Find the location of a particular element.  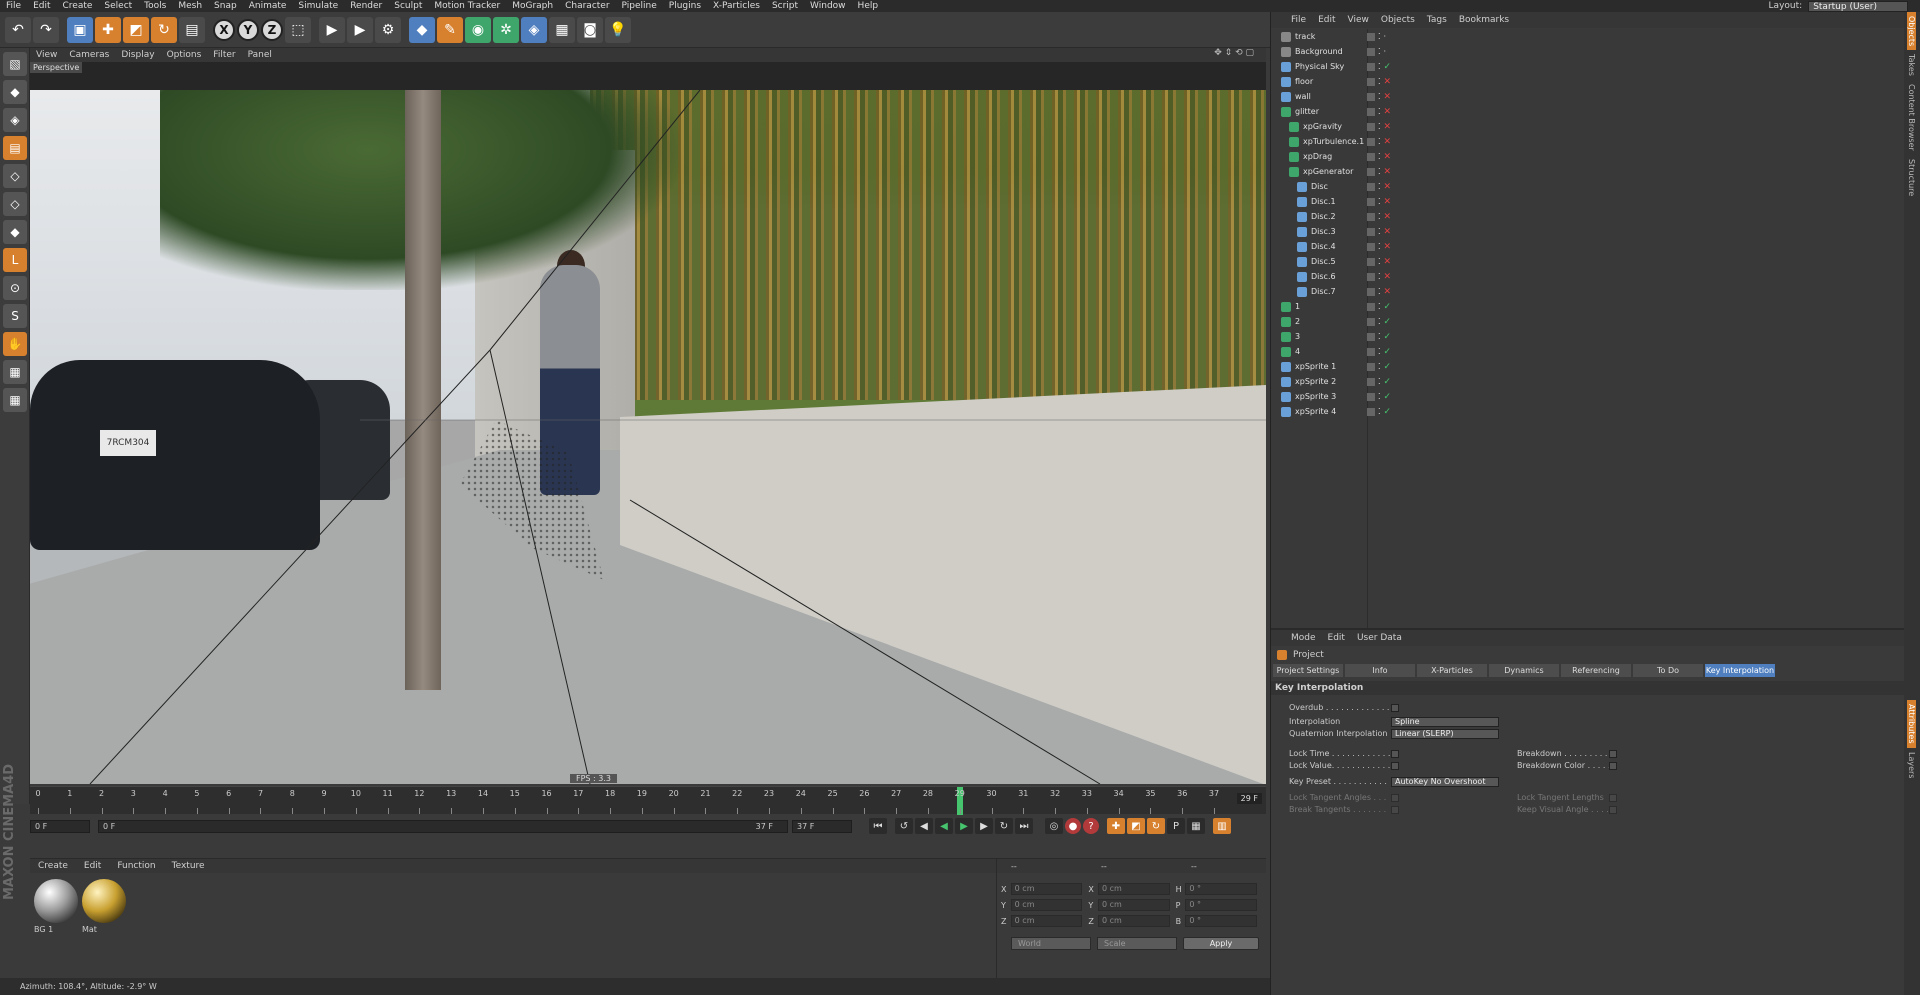

menu-item-help: Help is located at coordinates (868, 6).